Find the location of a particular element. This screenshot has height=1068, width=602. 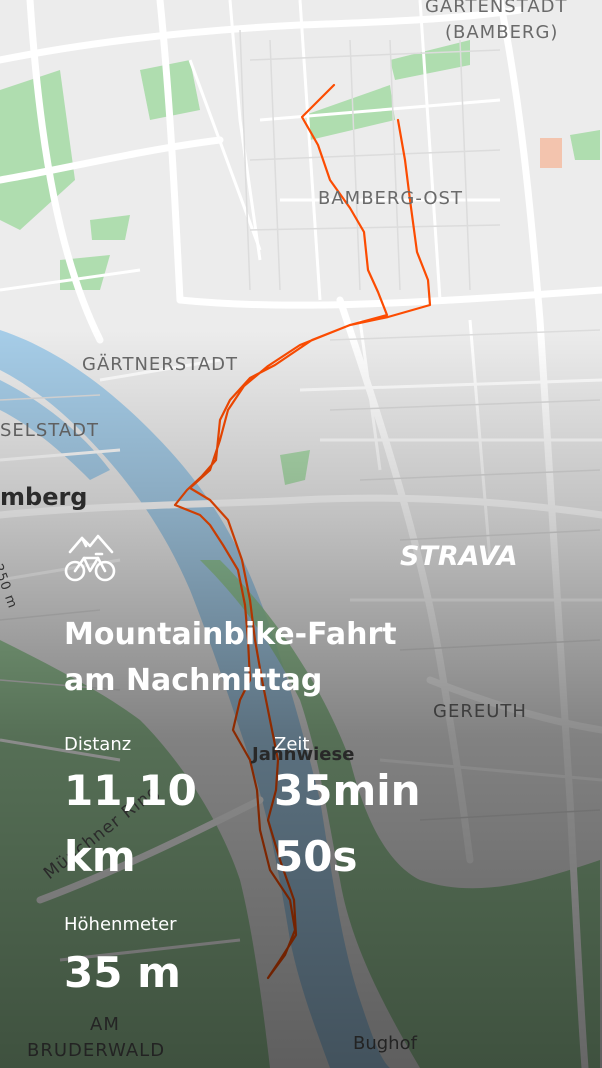

elevation-label: Höhenmeter is located at coordinates (120, 924).